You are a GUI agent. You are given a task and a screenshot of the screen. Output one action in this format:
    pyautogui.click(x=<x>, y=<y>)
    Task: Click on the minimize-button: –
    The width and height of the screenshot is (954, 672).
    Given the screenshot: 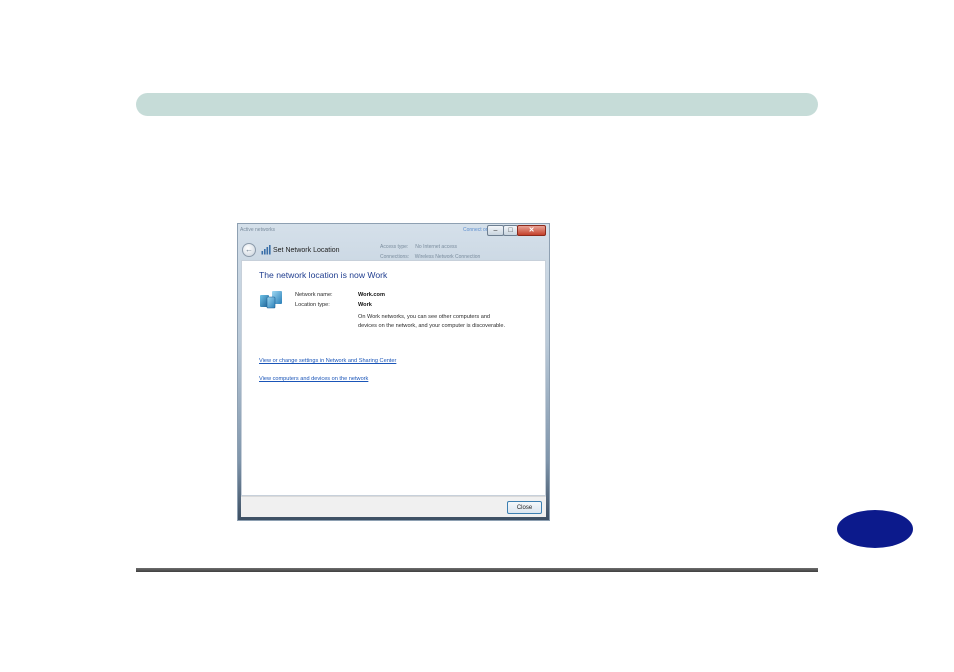 What is the action you would take?
    pyautogui.click(x=495, y=230)
    